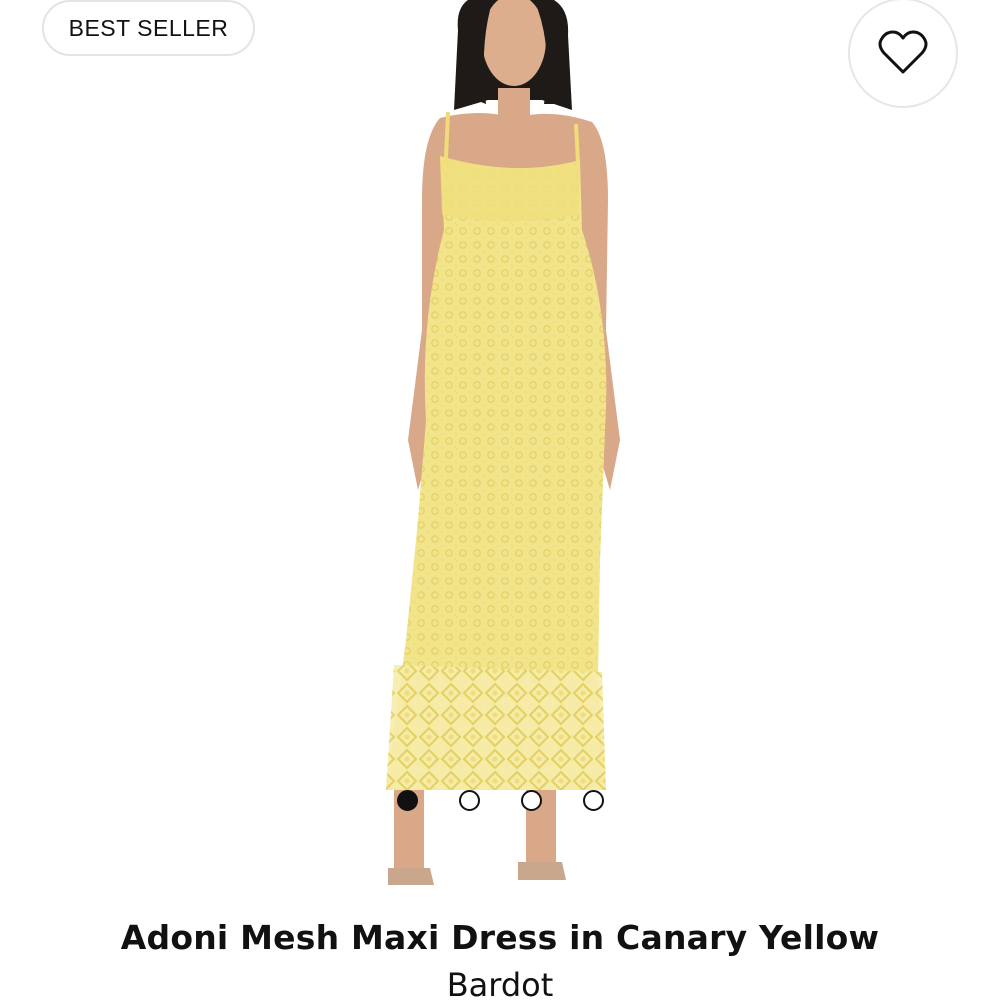 This screenshot has width=1000, height=1000. I want to click on best-seller-label: BEST SELLER, so click(148, 27).